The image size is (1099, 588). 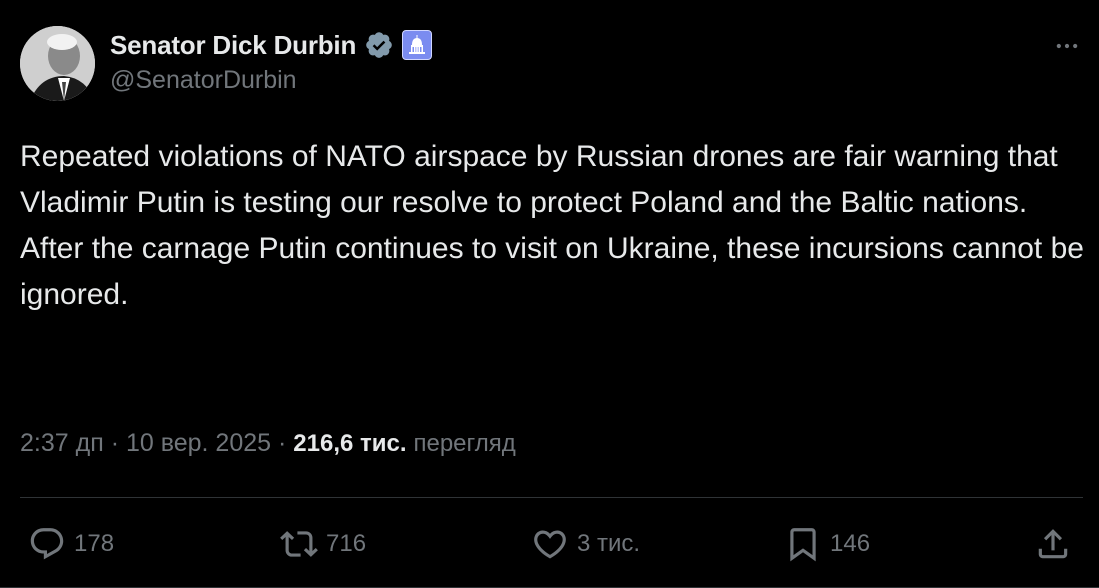 What do you see at coordinates (323, 544) in the screenshot?
I see `repost-button: 716` at bounding box center [323, 544].